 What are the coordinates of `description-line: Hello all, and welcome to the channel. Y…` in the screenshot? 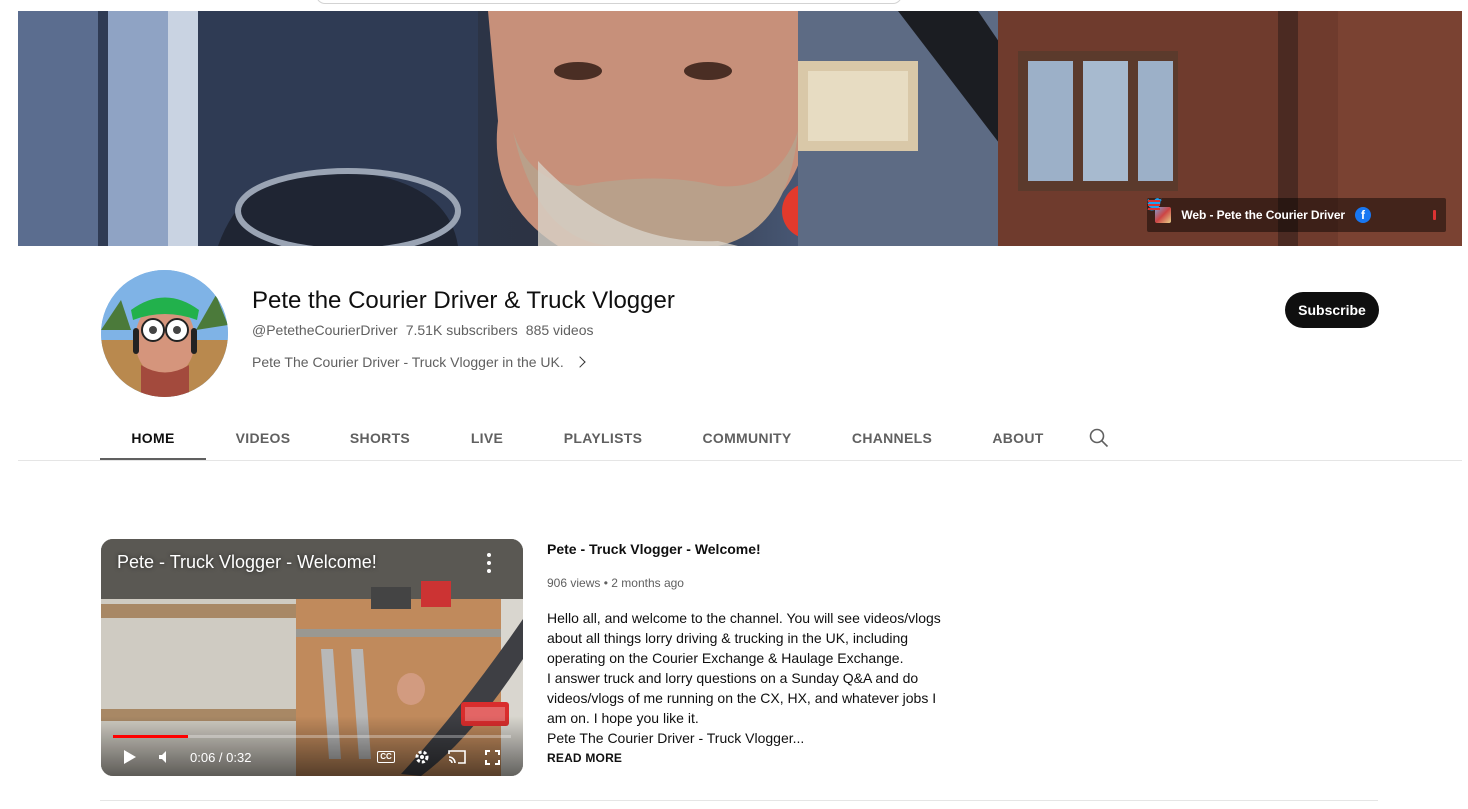 It's located at (744, 618).